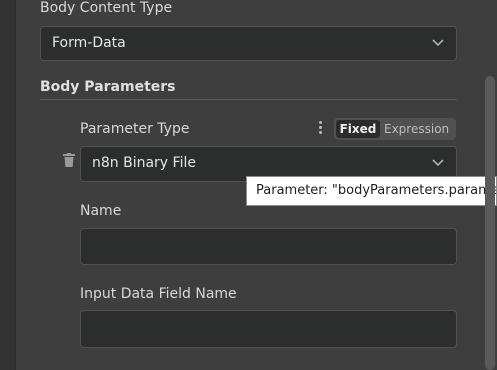 The image size is (497, 370). Describe the element at coordinates (144, 163) in the screenshot. I see `parameter-type-value: n8n Binary File` at that location.